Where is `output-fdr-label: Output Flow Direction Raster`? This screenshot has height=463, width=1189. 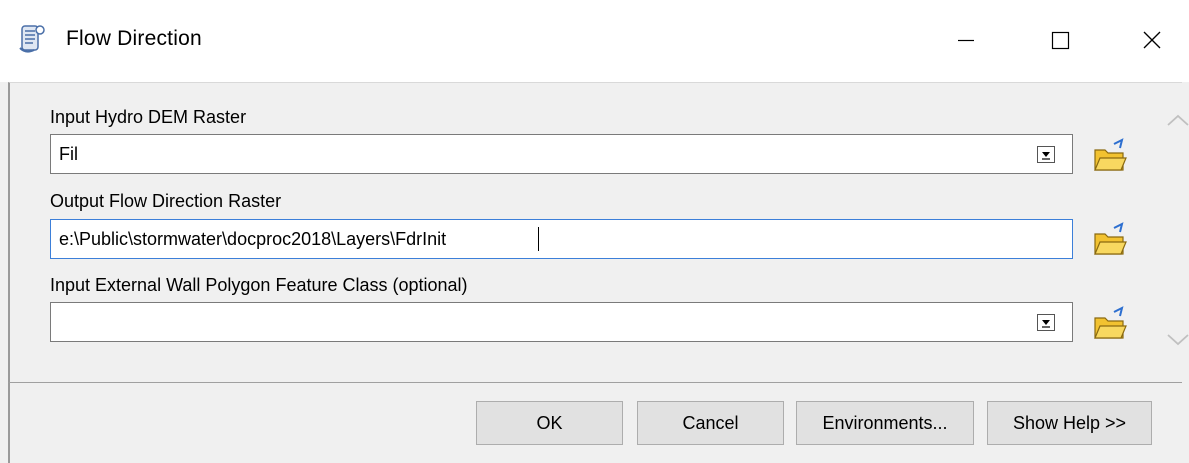 output-fdr-label: Output Flow Direction Raster is located at coordinates (166, 201).